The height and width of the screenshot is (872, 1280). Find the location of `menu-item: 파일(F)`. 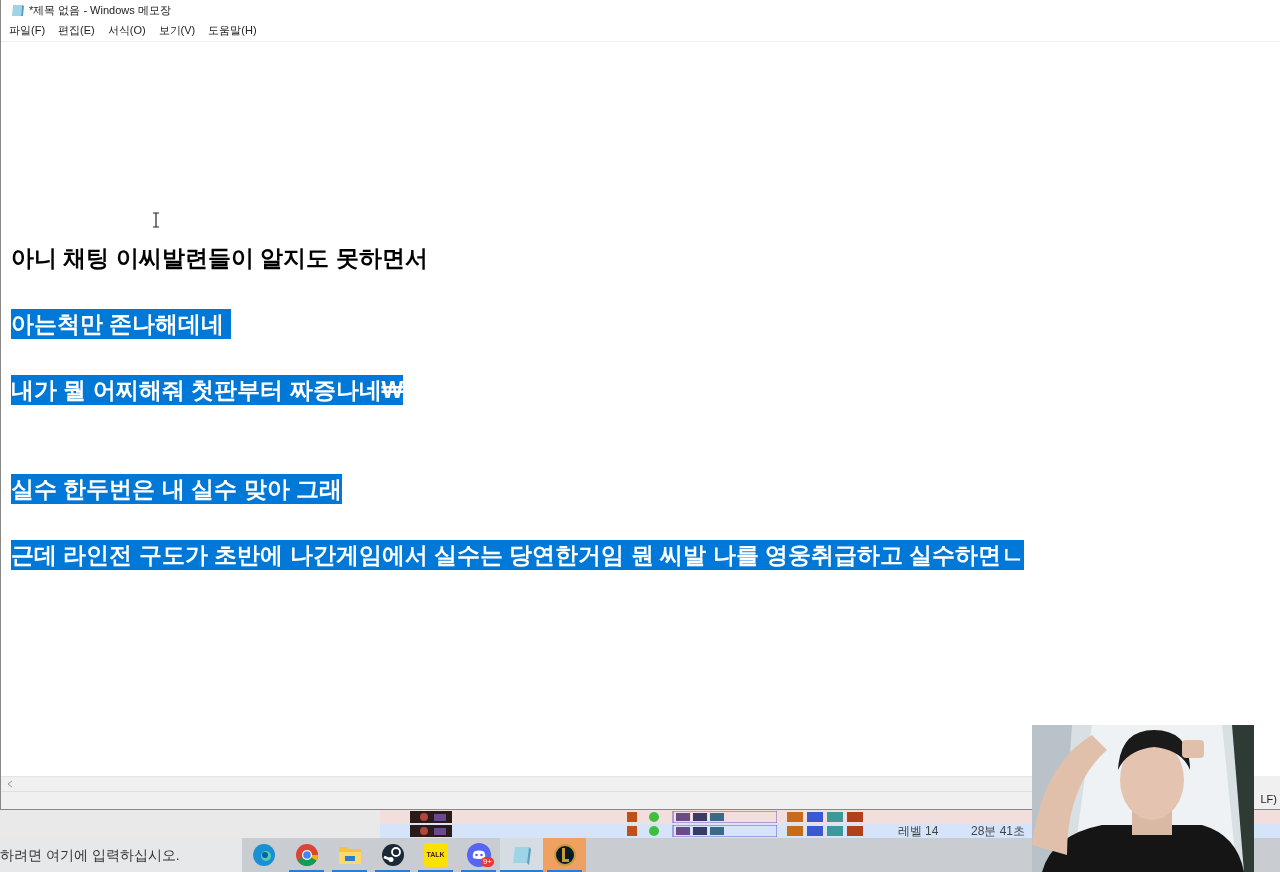

menu-item: 파일(F) is located at coordinates (27, 30).